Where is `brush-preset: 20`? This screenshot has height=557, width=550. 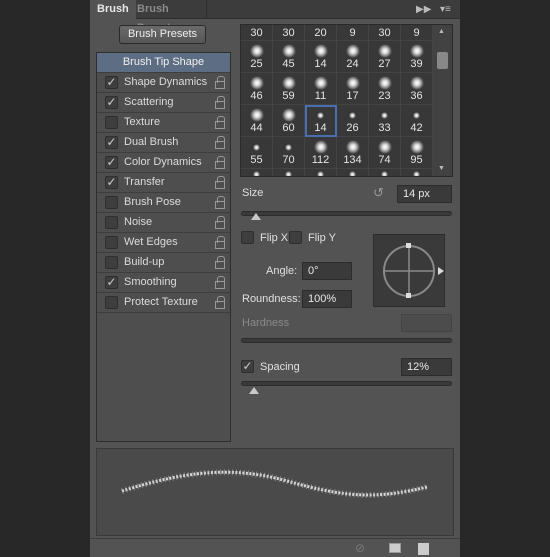
brush-preset: 20 is located at coordinates (321, 33).